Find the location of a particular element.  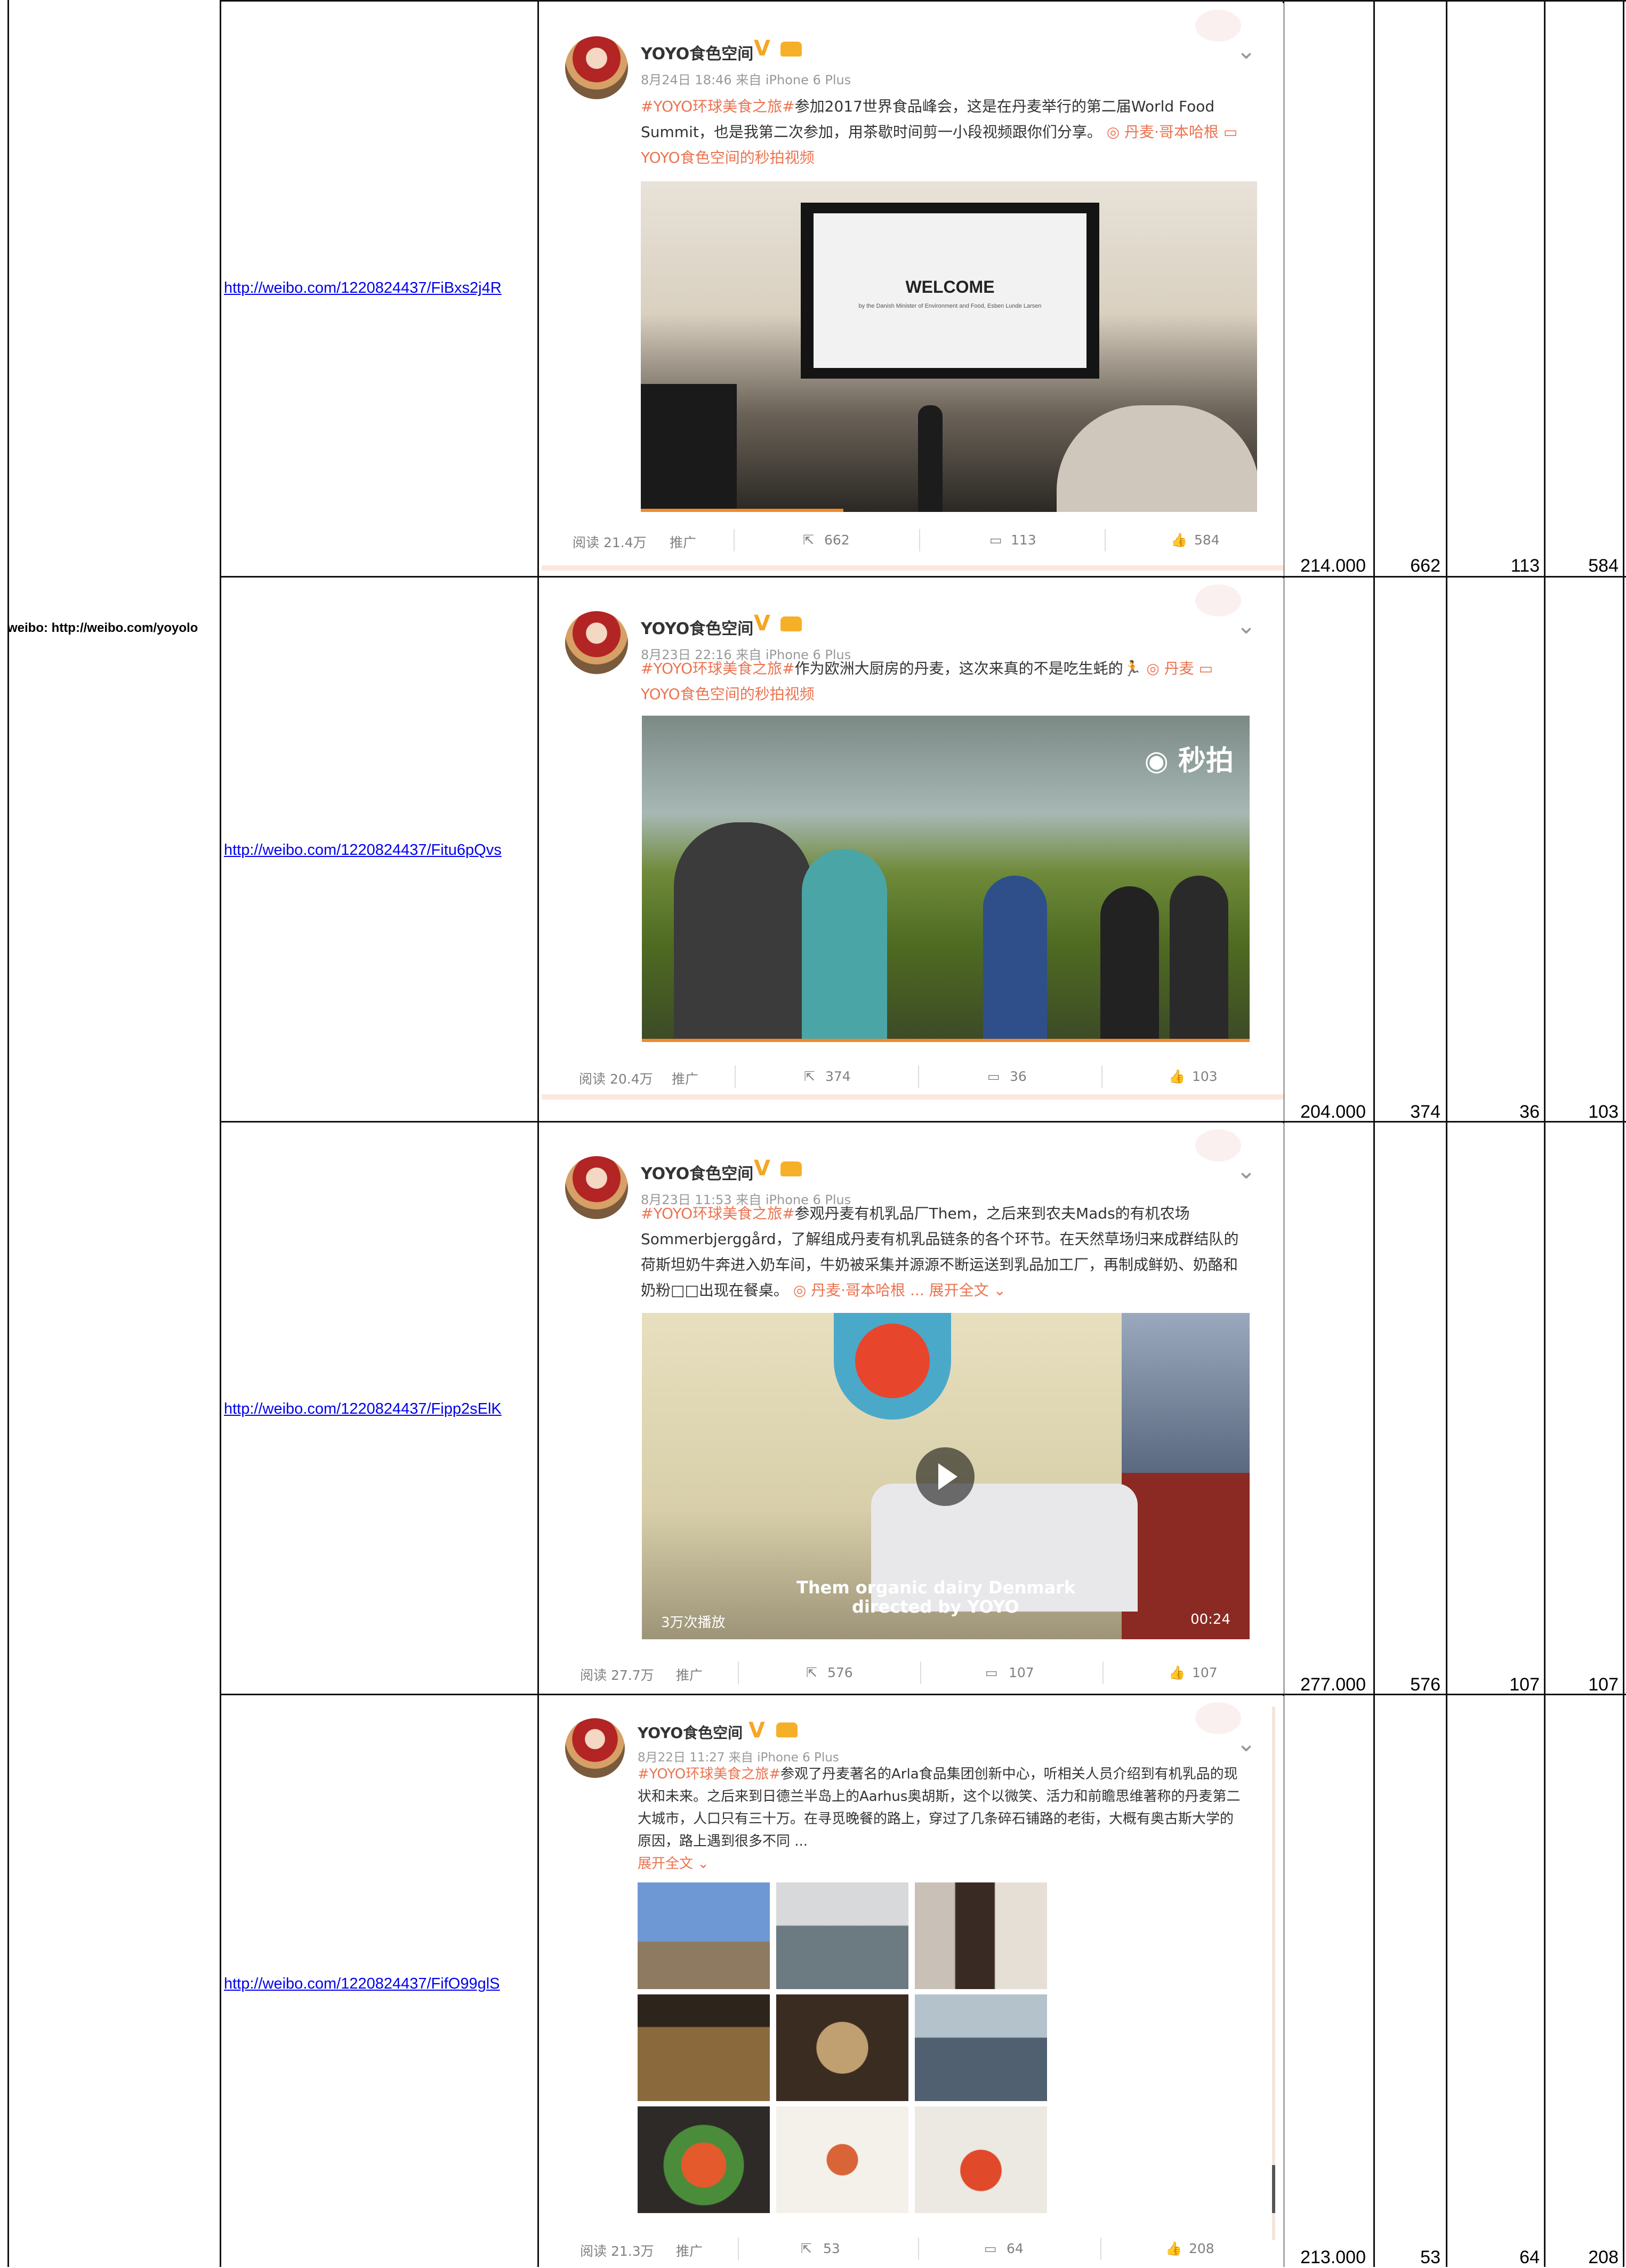

post-meta: 8月22日 11:27 来自 iPhone 6 Plus is located at coordinates (738, 1758).